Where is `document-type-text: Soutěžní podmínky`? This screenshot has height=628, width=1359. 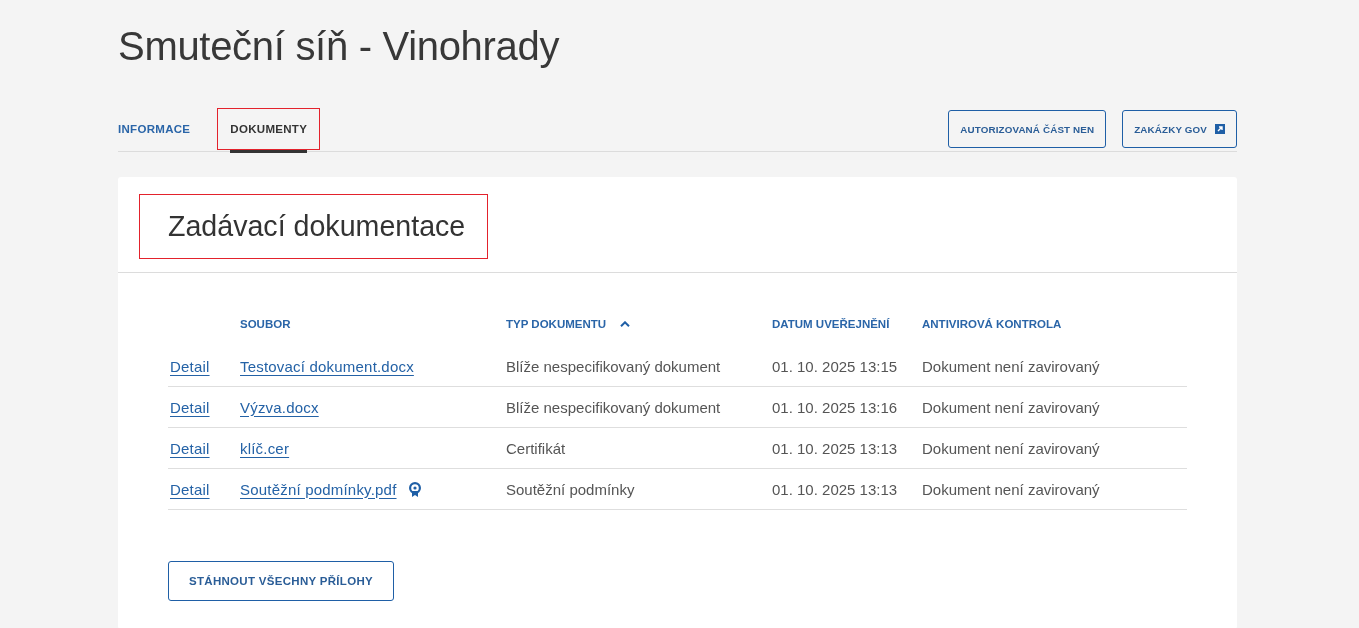 document-type-text: Soutěžní podmínky is located at coordinates (570, 489).